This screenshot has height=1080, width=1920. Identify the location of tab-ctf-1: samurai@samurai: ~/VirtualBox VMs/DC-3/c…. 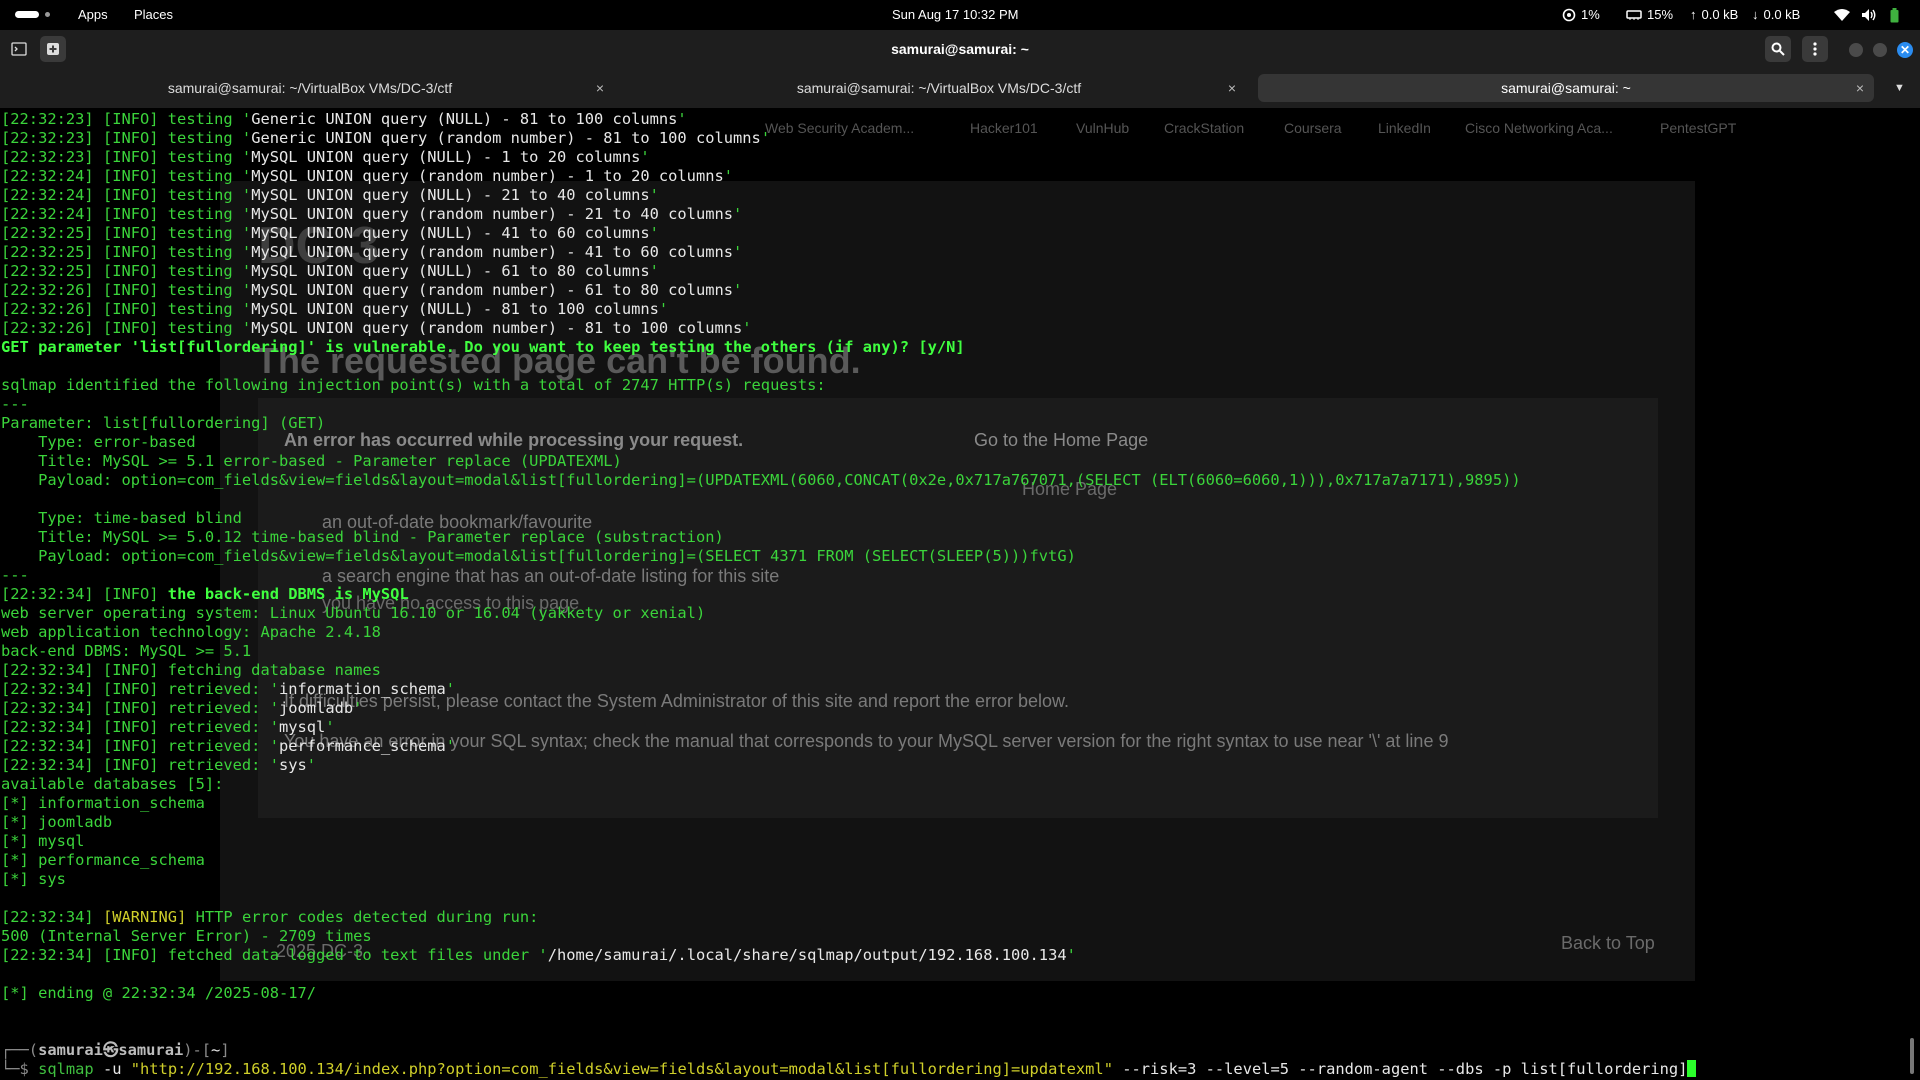
(310, 88).